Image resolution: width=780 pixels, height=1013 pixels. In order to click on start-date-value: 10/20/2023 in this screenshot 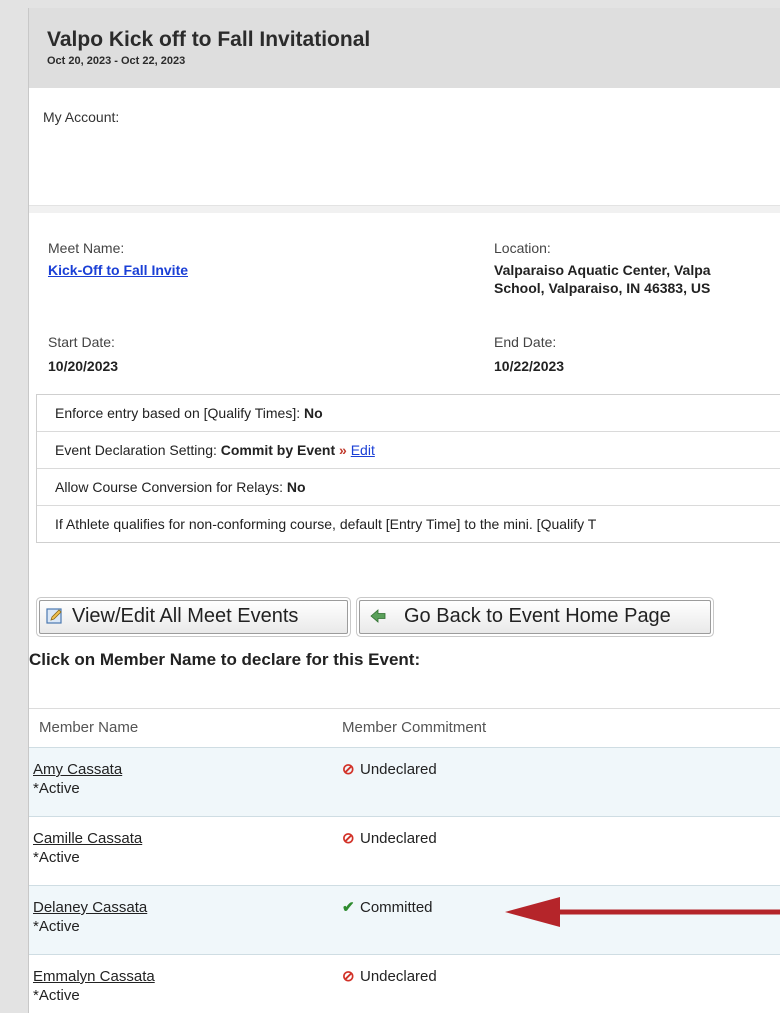, I will do `click(83, 366)`.